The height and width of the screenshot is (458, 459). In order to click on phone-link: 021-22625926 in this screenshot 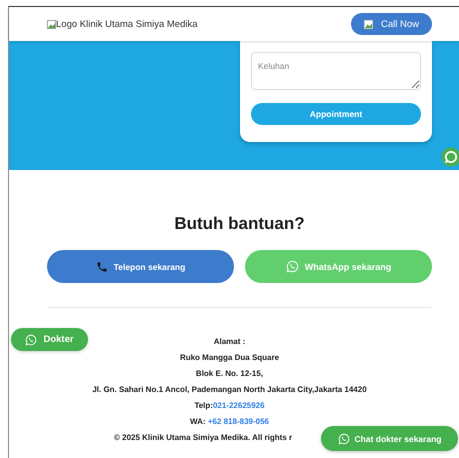, I will do `click(238, 405)`.